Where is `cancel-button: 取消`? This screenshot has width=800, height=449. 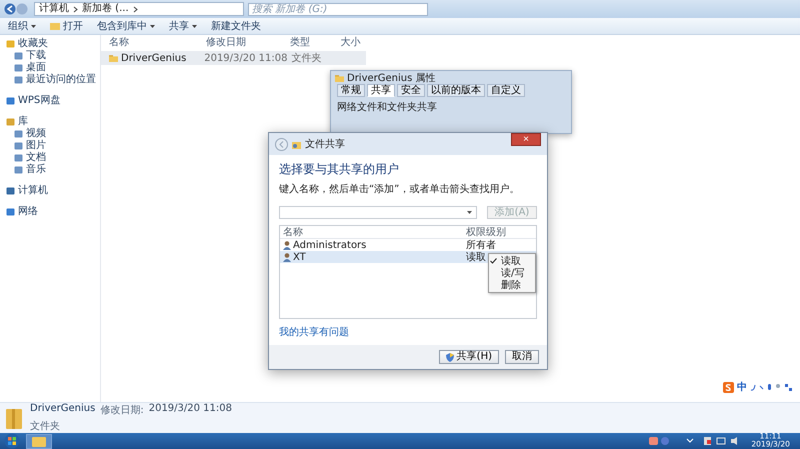 cancel-button: 取消 is located at coordinates (522, 357).